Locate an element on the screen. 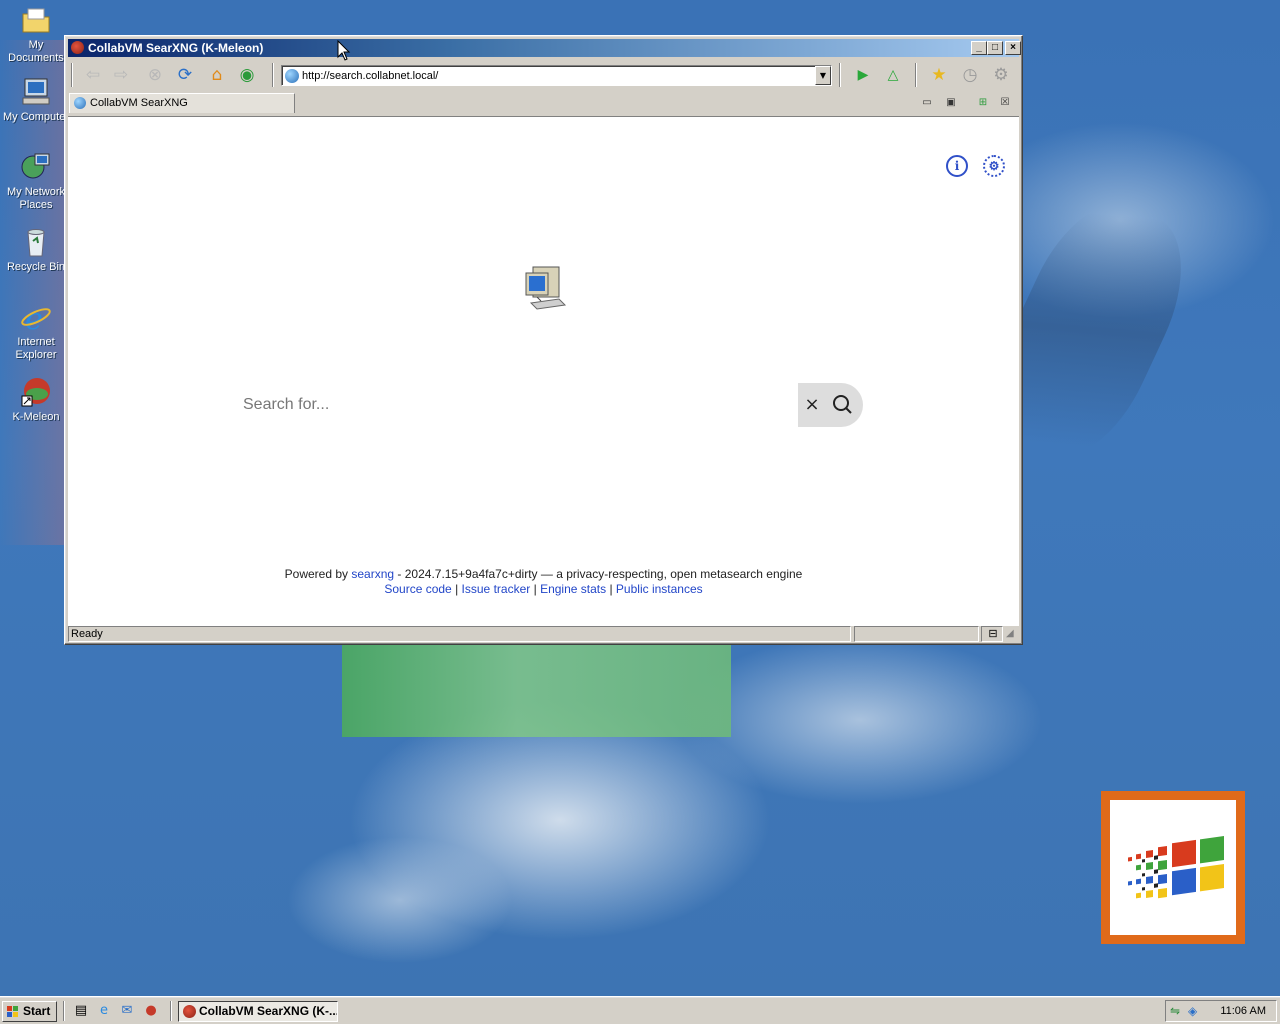  search-button is located at coordinates (843, 405).